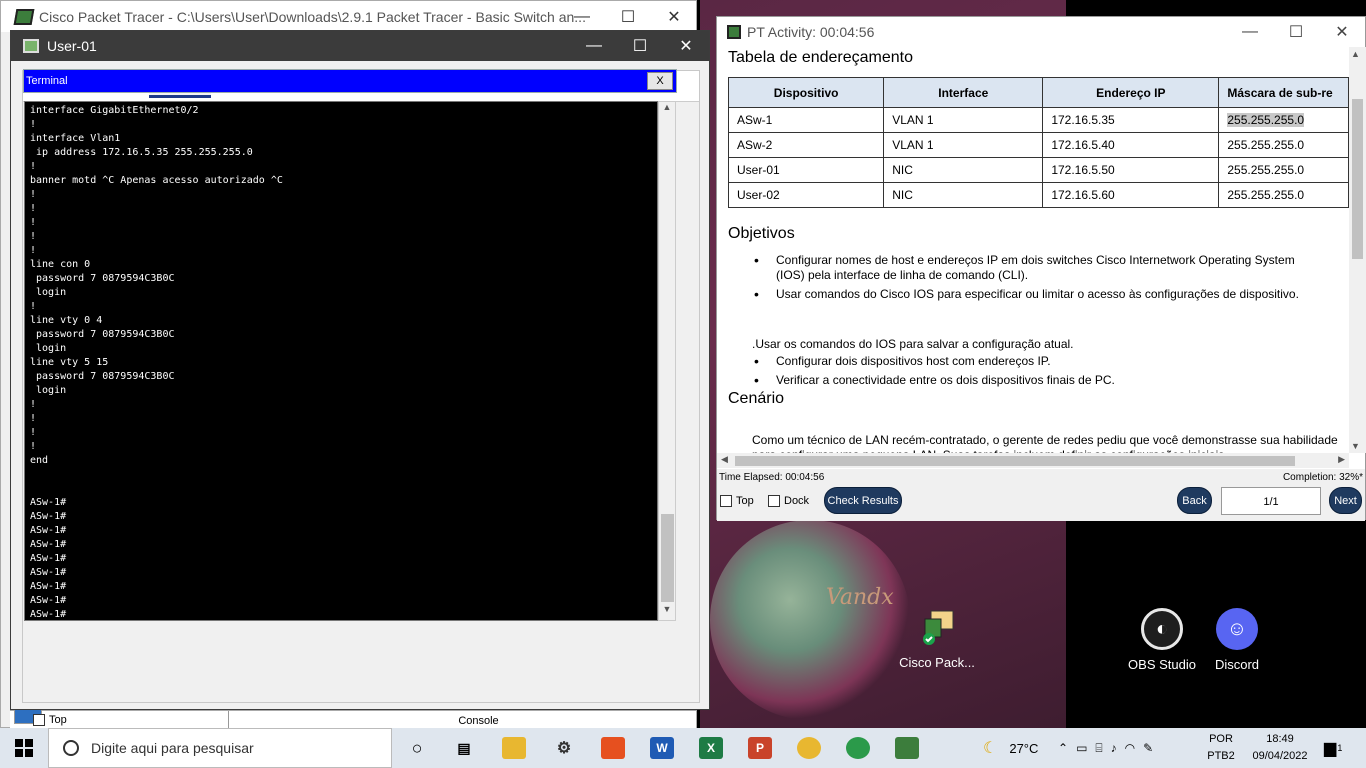  What do you see at coordinates (1280, 748) in the screenshot?
I see `clock: 18:49 09/04/2022` at bounding box center [1280, 748].